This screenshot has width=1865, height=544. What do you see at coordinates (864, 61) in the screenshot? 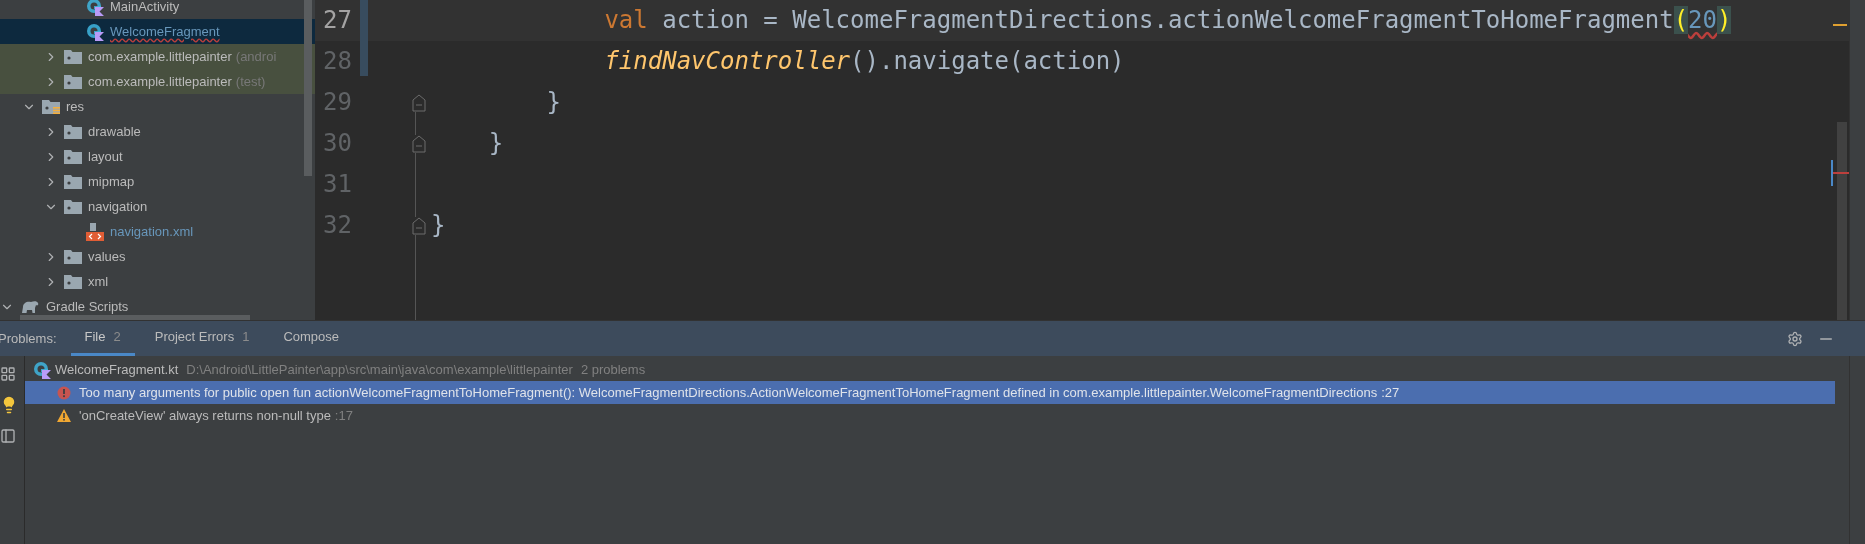
I see `code-line: findNavController().navigate(action)` at bounding box center [864, 61].